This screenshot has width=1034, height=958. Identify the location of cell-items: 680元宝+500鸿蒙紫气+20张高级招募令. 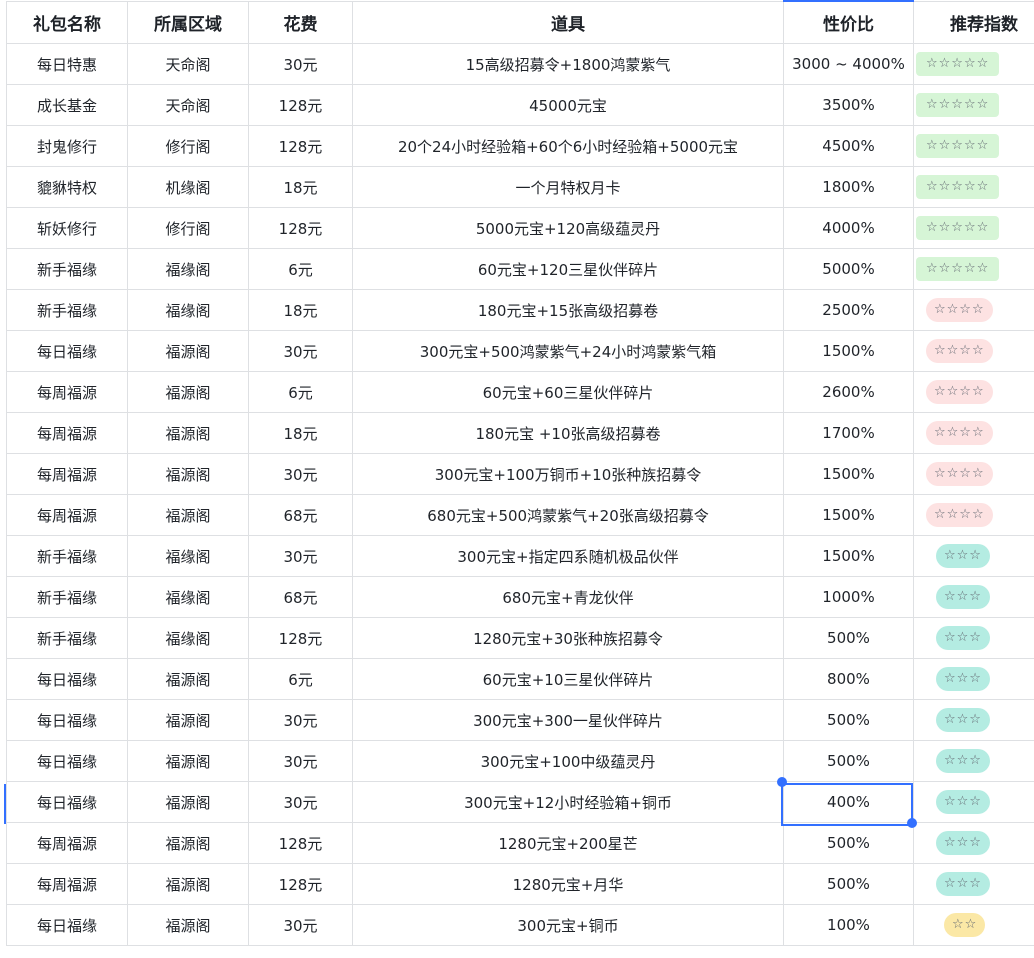
(568, 515).